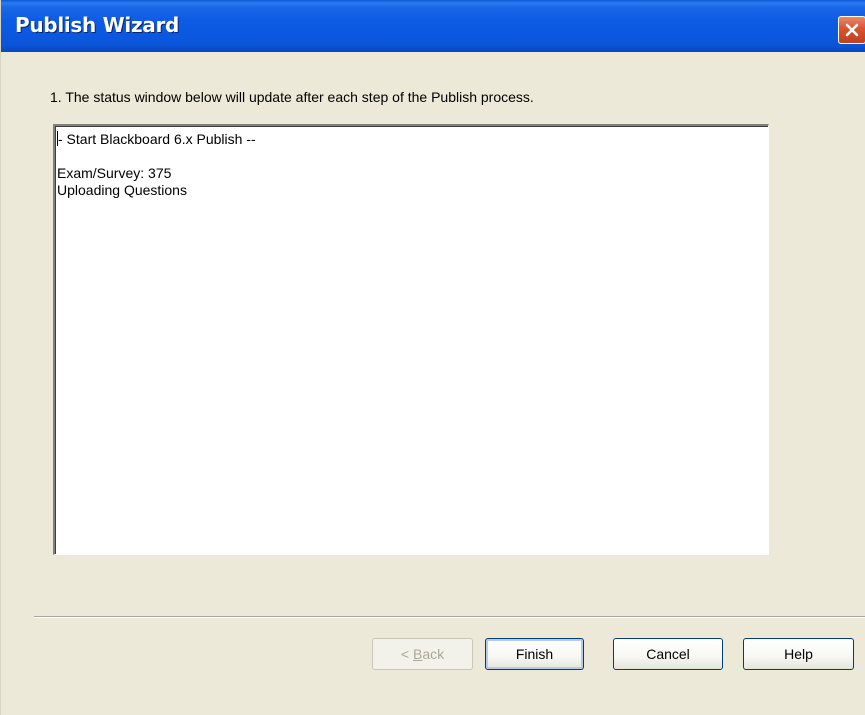 This screenshot has width=865, height=715. Describe the element at coordinates (411, 156) in the screenshot. I see `status-line` at that location.